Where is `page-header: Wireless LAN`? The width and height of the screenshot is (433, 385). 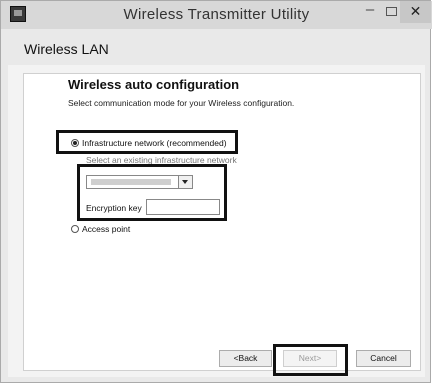
page-header: Wireless LAN is located at coordinates (216, 47).